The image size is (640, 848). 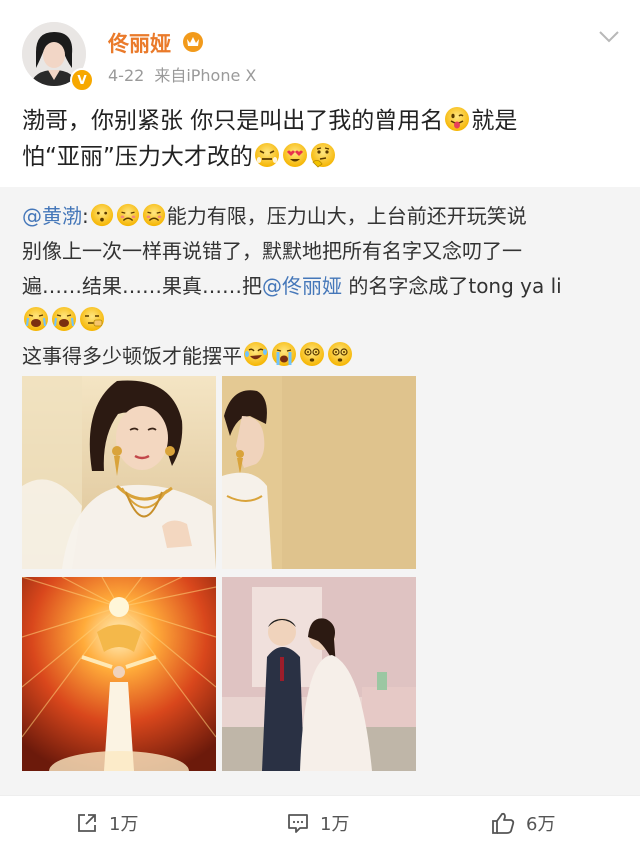 What do you see at coordinates (322, 139) in the screenshot?
I see `post-text: 渤哥，你别紧张 你只是叫出了我的曾用名 就是 怕“亚丽”压力大才改的` at bounding box center [322, 139].